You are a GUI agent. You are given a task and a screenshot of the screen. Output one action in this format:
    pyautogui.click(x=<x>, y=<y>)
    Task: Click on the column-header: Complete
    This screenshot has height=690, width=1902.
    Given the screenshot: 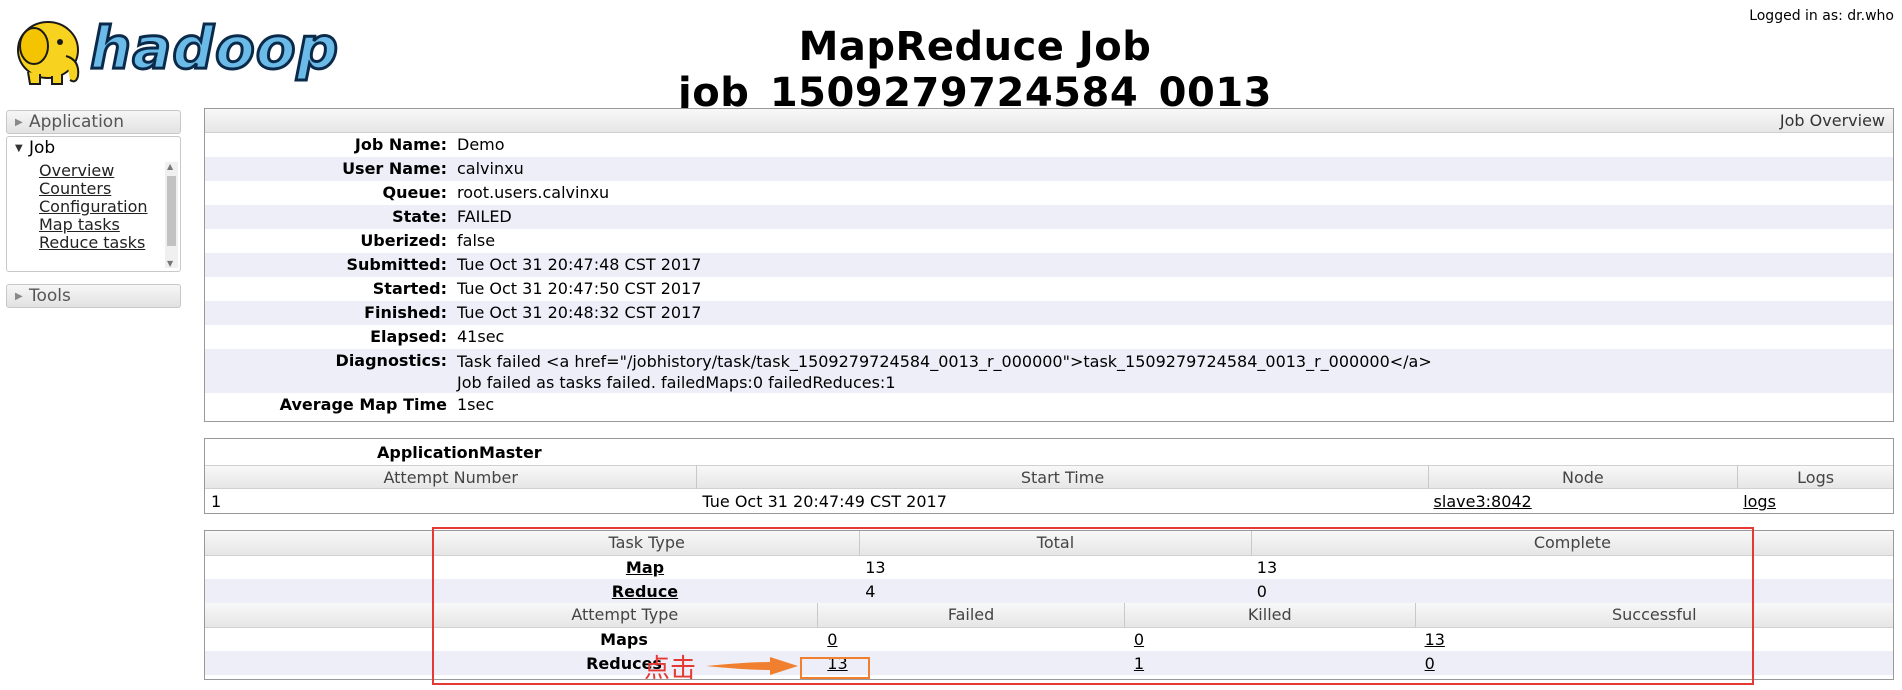 What is the action you would take?
    pyautogui.click(x=1571, y=543)
    